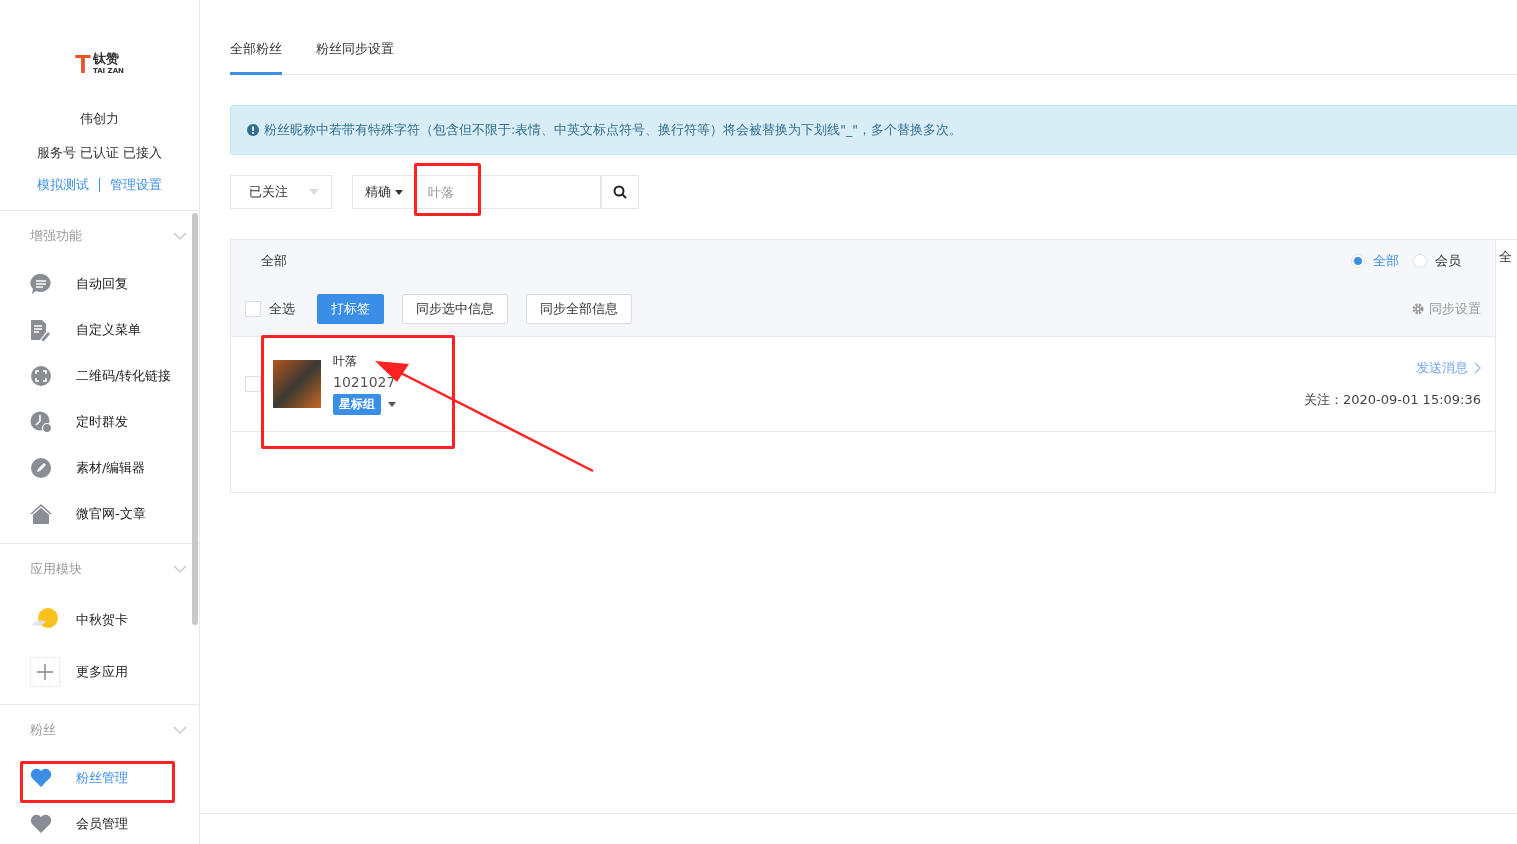 This screenshot has height=844, width=1517. Describe the element at coordinates (1437, 261) in the screenshot. I see `radio-option: 会员` at that location.